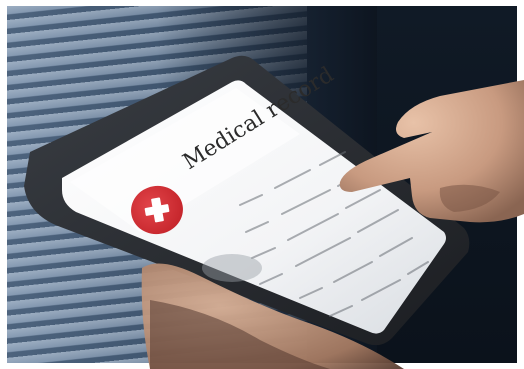 This screenshot has height=369, width=524. Describe the element at coordinates (232, 268) in the screenshot. I see `blurred-screen-element` at that location.